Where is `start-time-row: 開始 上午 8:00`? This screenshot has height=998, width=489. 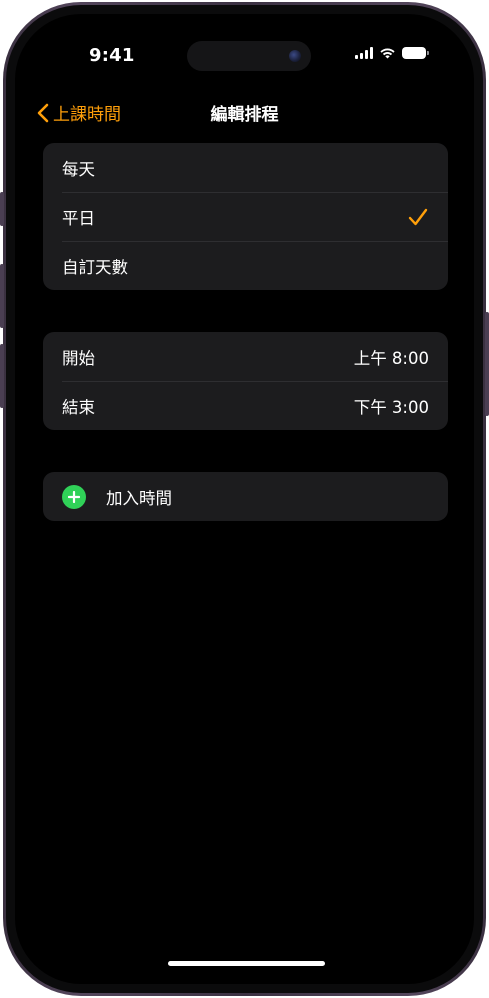 start-time-row: 開始 上午 8:00 is located at coordinates (245, 356).